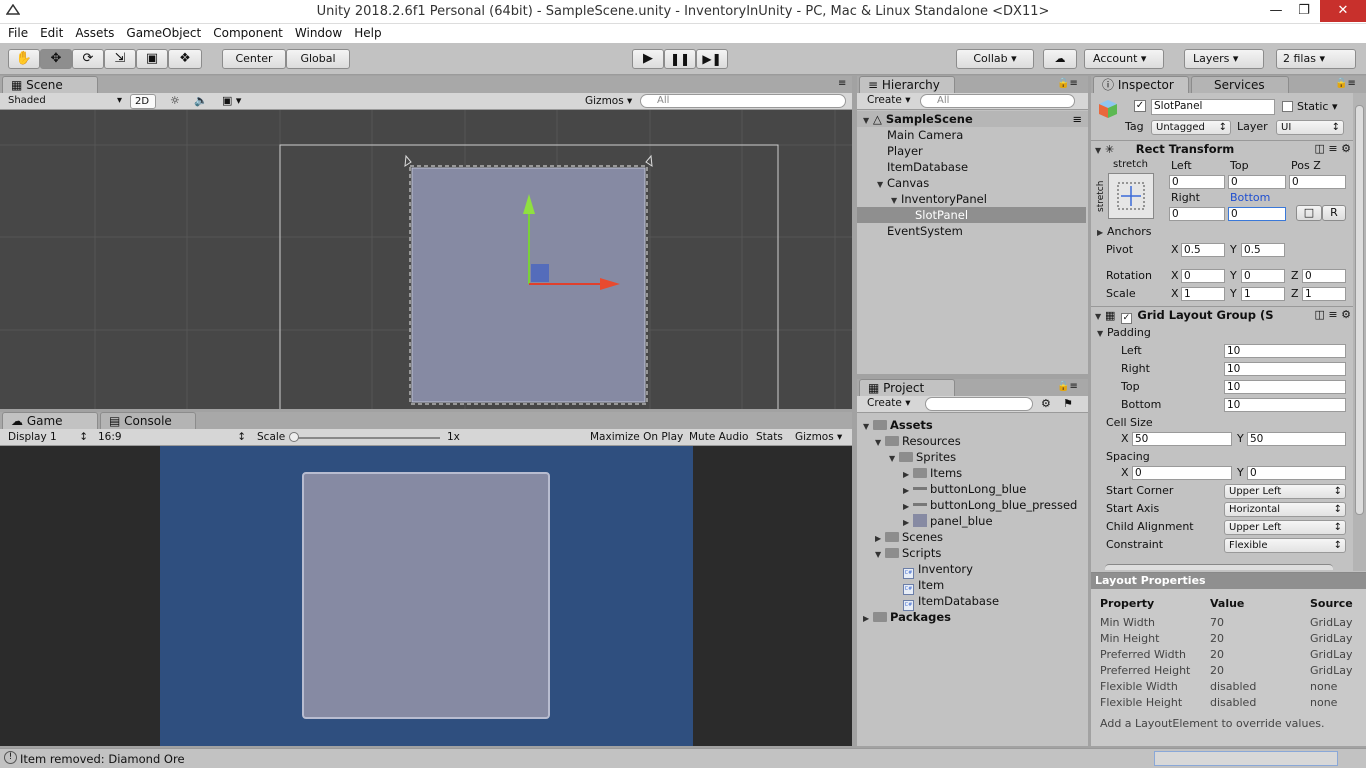 This screenshot has width=1366, height=768. Describe the element at coordinates (1182, 473) in the screenshot. I see `spacing-x-field: 0` at that location.